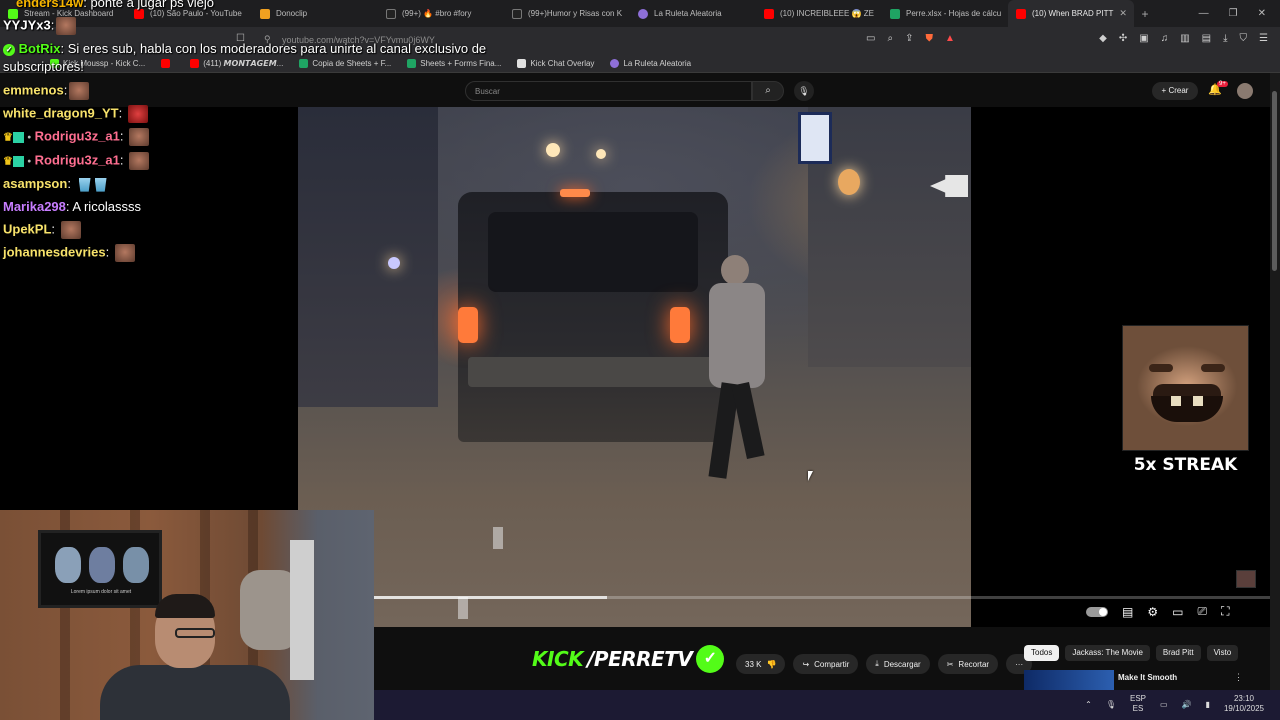  Describe the element at coordinates (1097, 611) in the screenshot. I see `autoplay-toggle` at that location.